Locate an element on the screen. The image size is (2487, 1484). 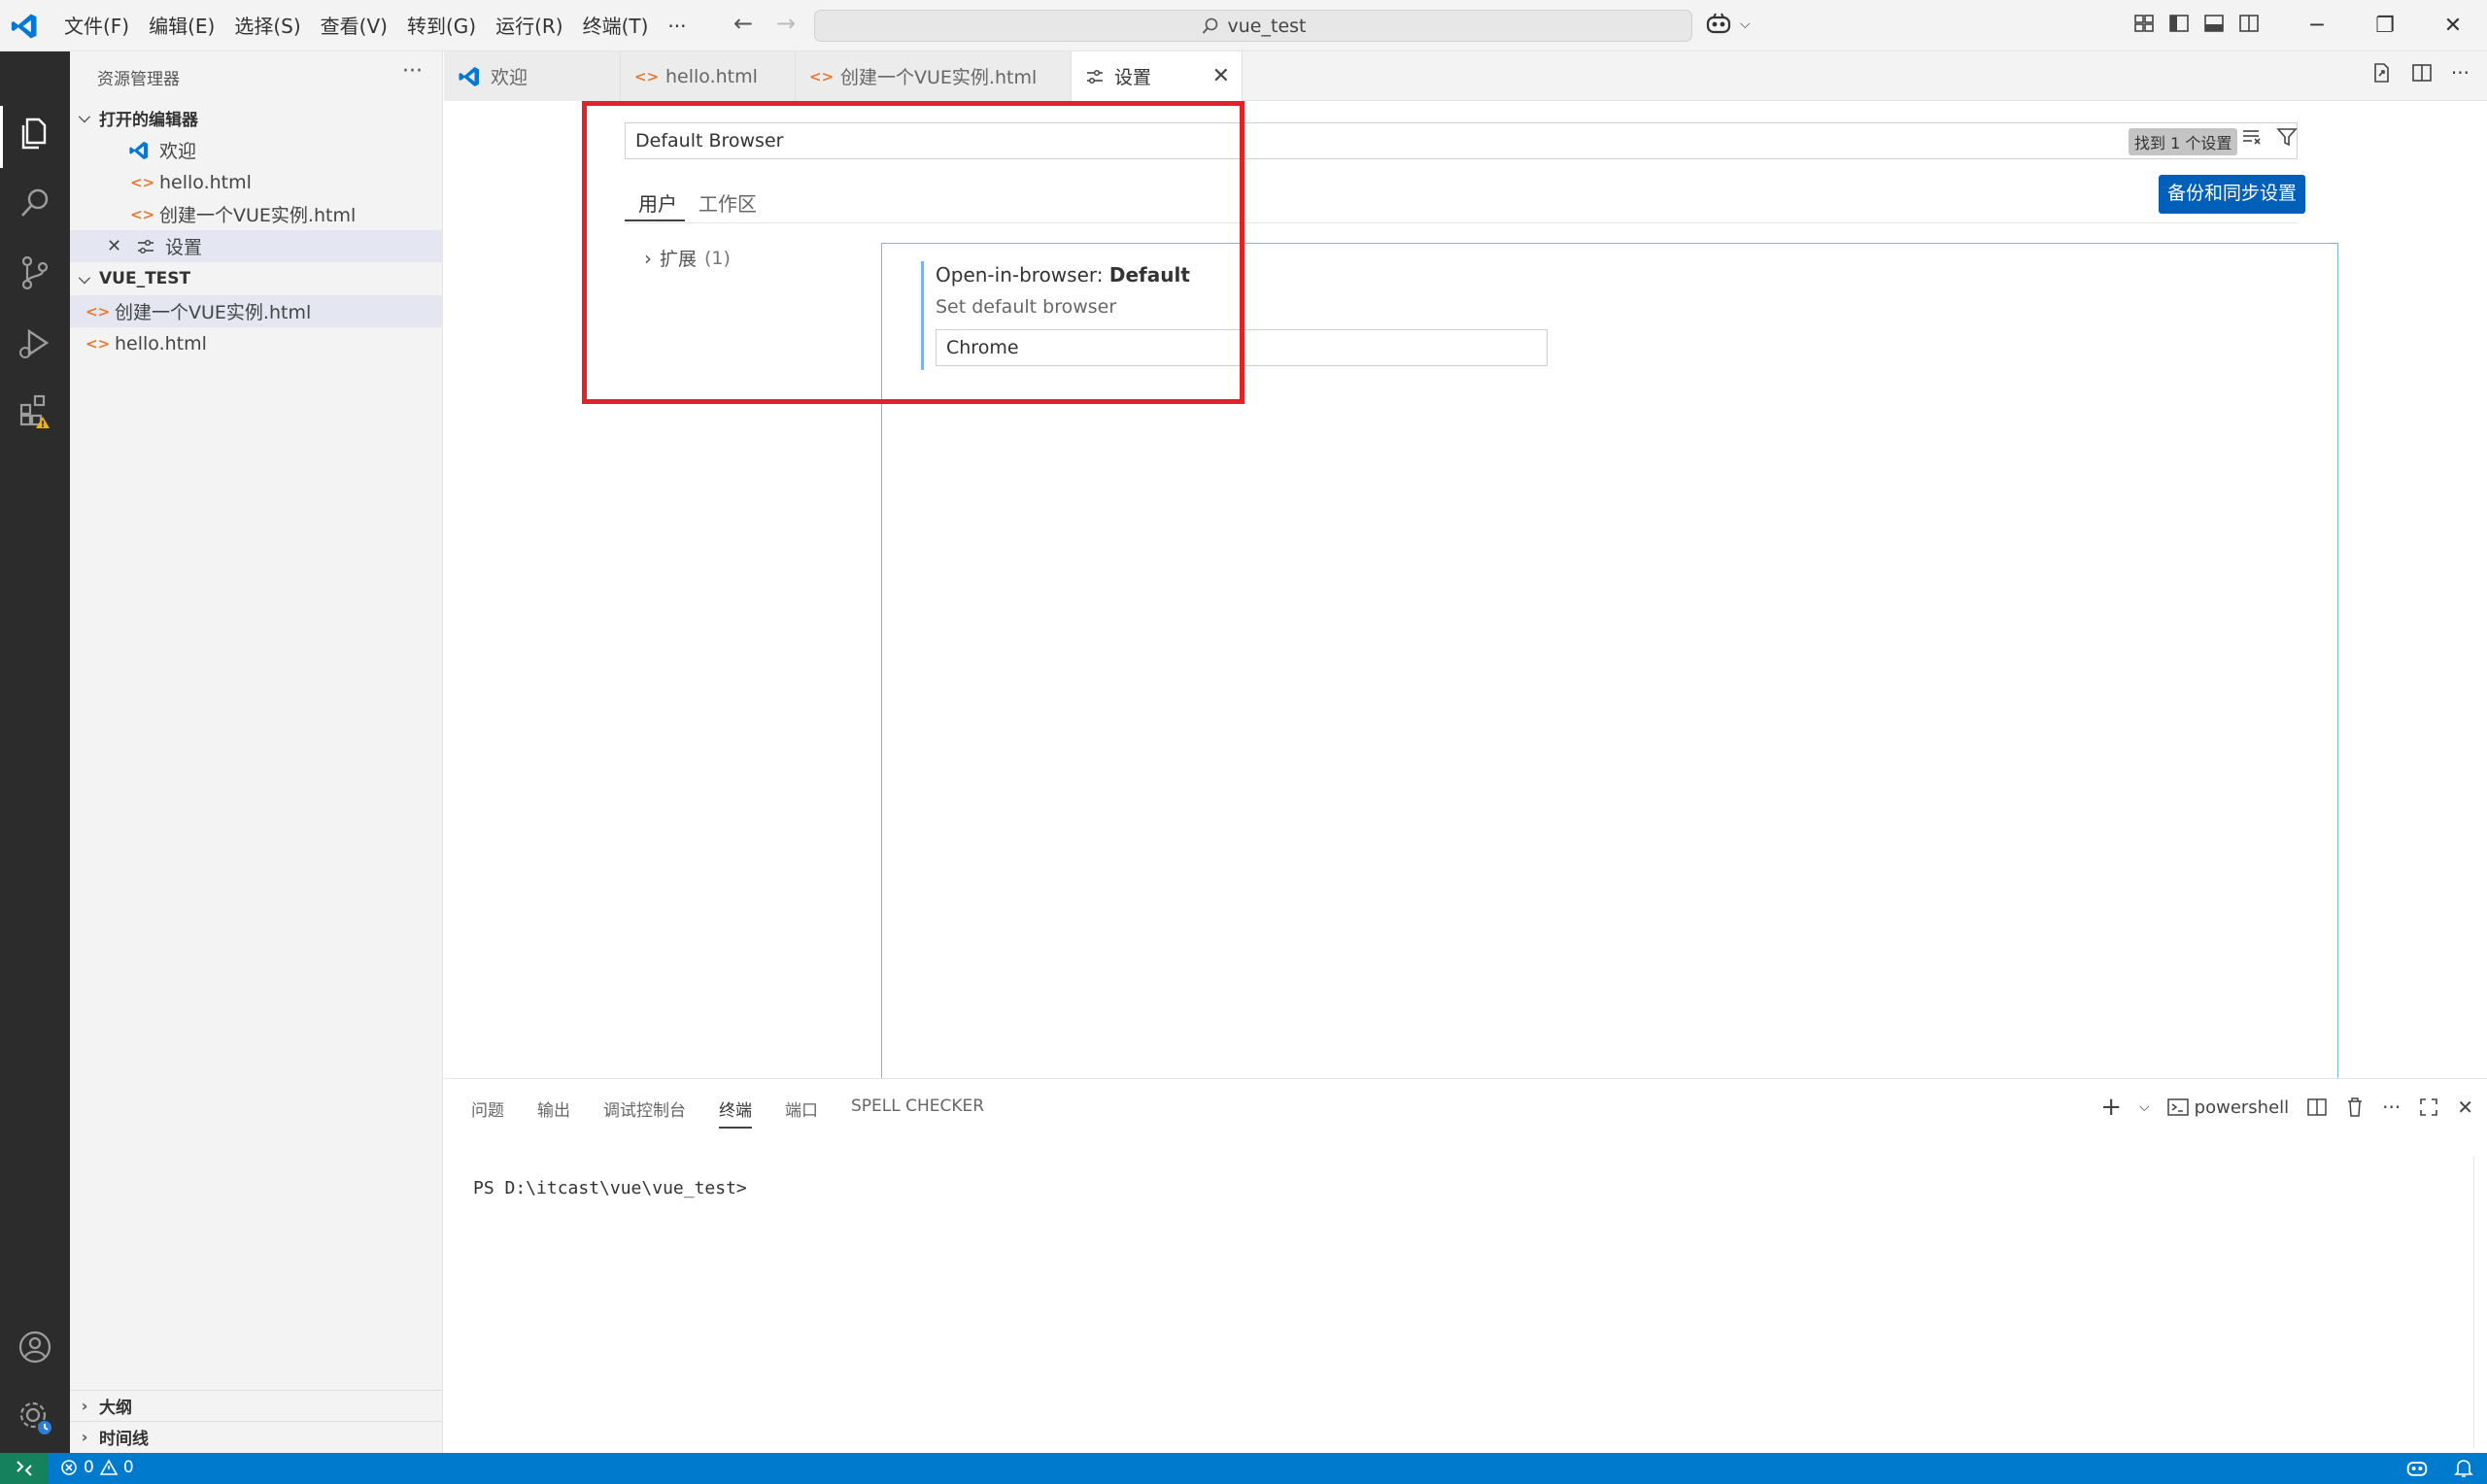
tab-settings: 设置 ✕ is located at coordinates (1157, 76).